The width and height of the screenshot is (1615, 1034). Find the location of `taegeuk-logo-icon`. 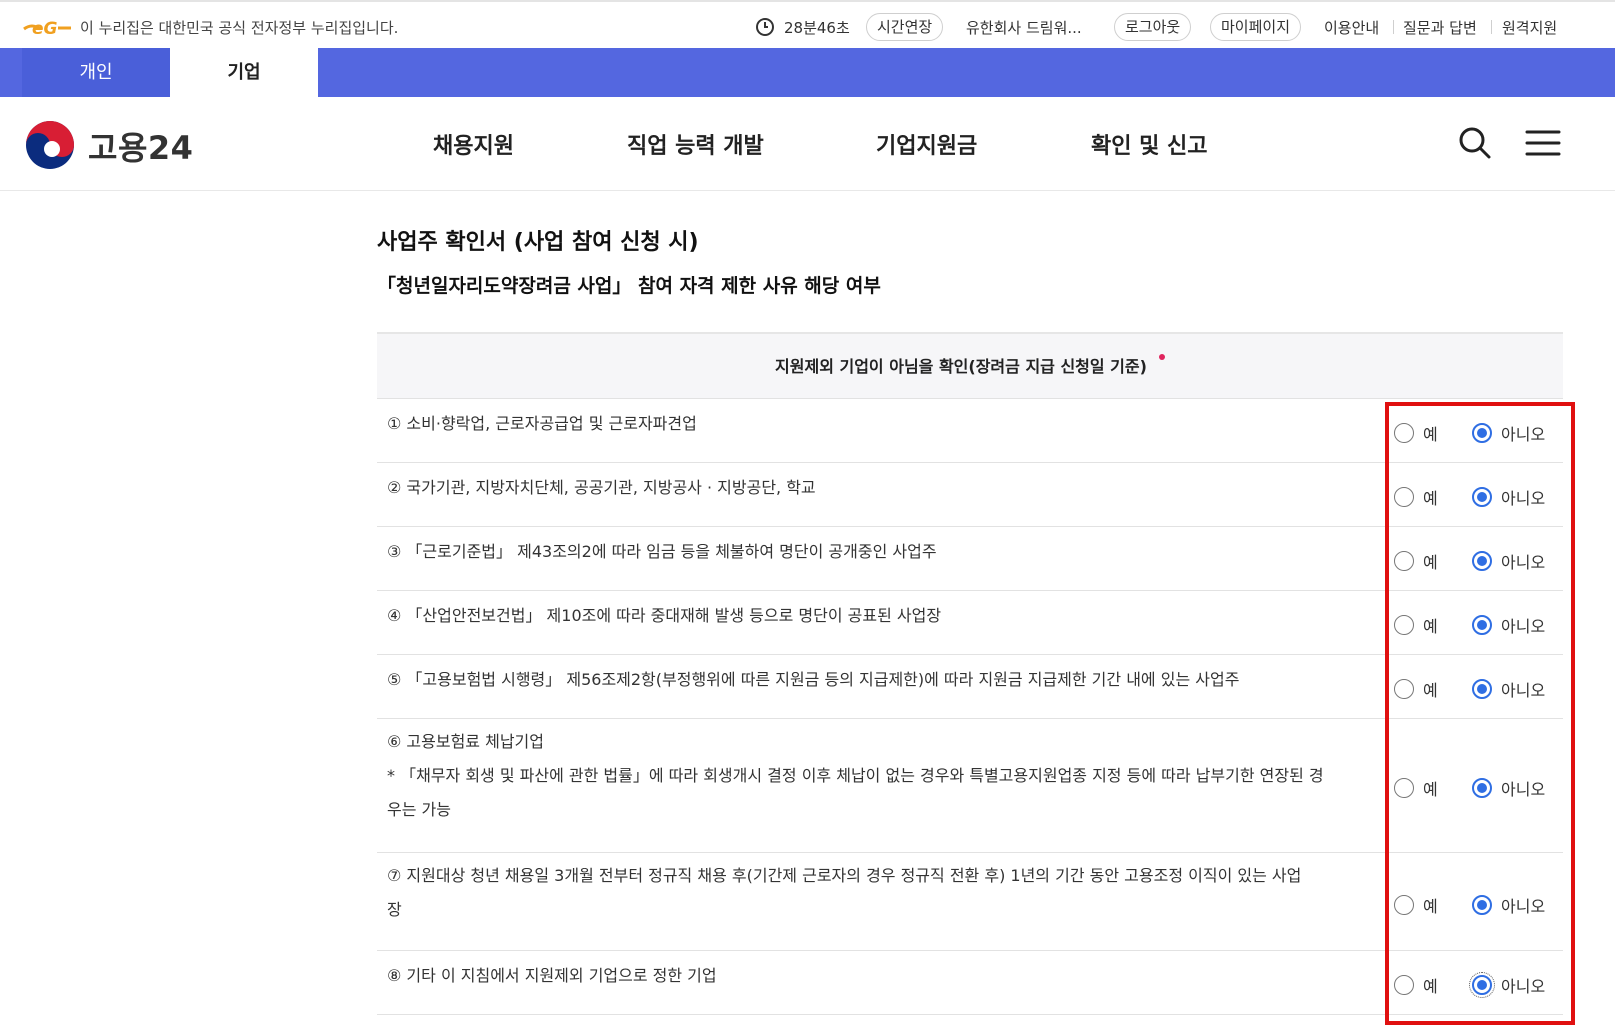

taegeuk-logo-icon is located at coordinates (50, 145).